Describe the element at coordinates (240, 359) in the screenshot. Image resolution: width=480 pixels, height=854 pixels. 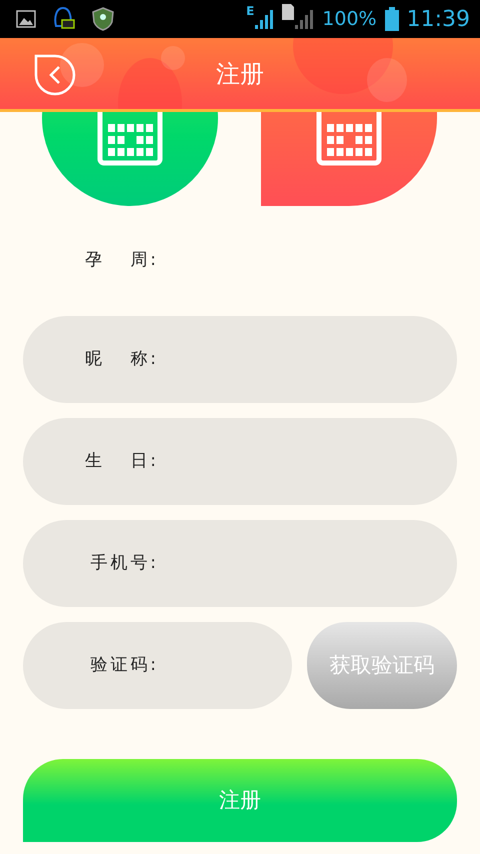
I see `input-field: 昵 称:` at that location.